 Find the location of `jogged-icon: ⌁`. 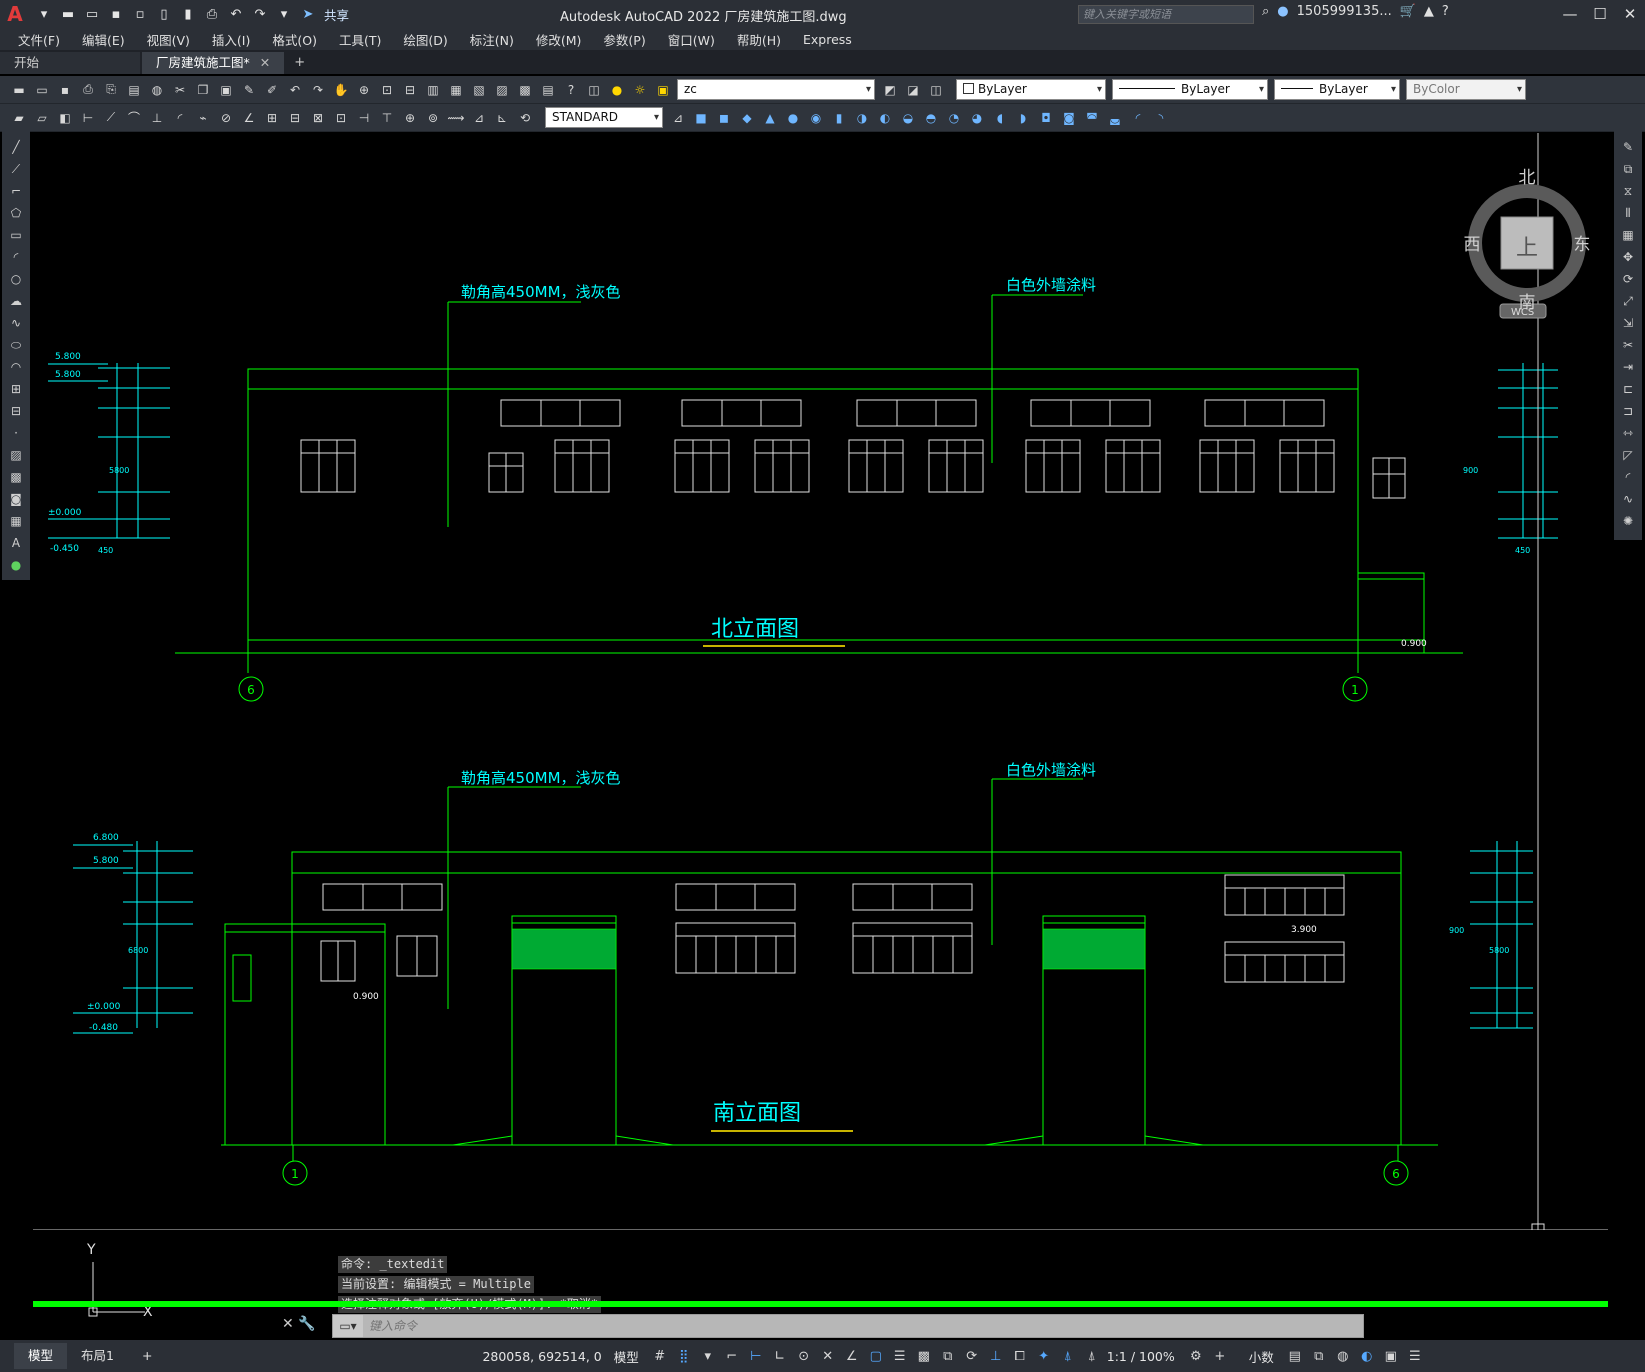

jogged-icon: ⌁ is located at coordinates (203, 118).